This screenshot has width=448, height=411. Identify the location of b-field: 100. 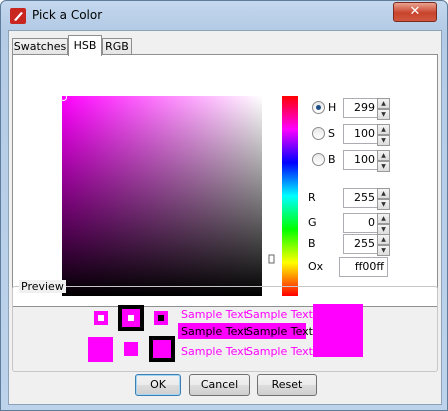
(360, 160).